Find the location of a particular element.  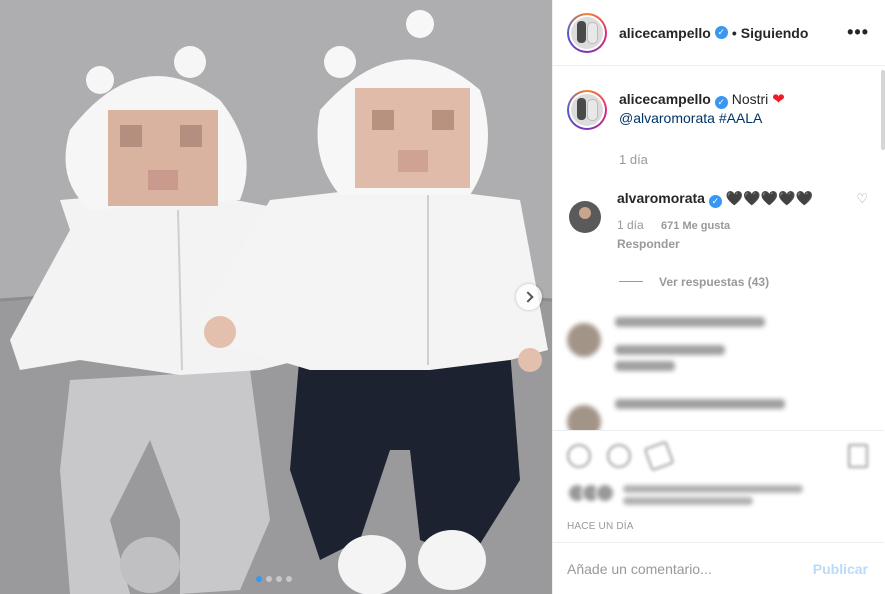

comment-input is located at coordinates (690, 568).